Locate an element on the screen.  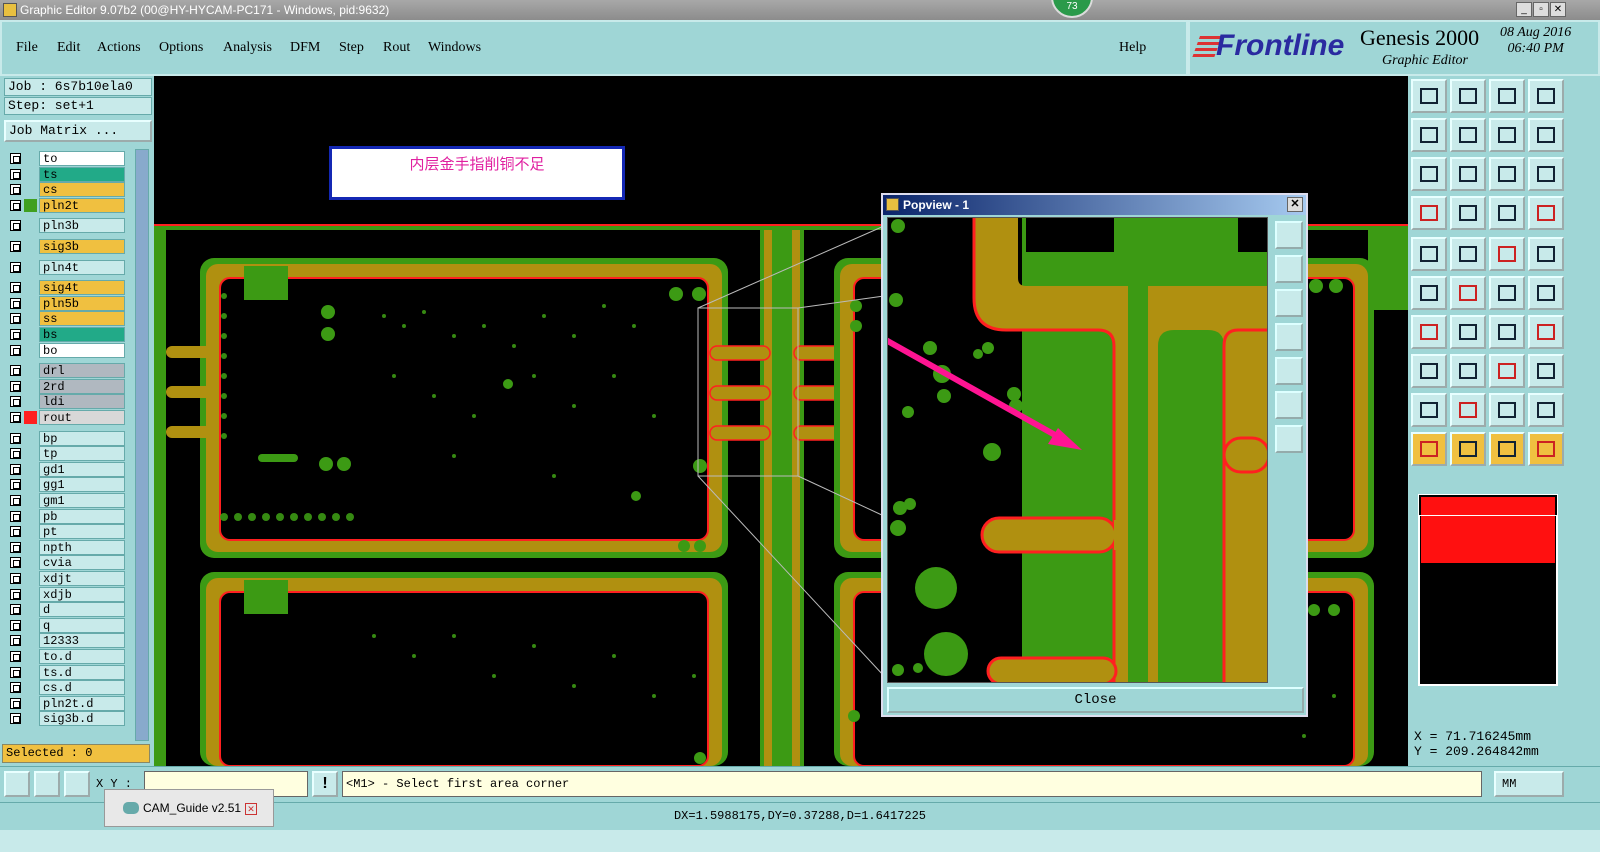
taskbar-close-icon: ✕ is located at coordinates (251, 809).